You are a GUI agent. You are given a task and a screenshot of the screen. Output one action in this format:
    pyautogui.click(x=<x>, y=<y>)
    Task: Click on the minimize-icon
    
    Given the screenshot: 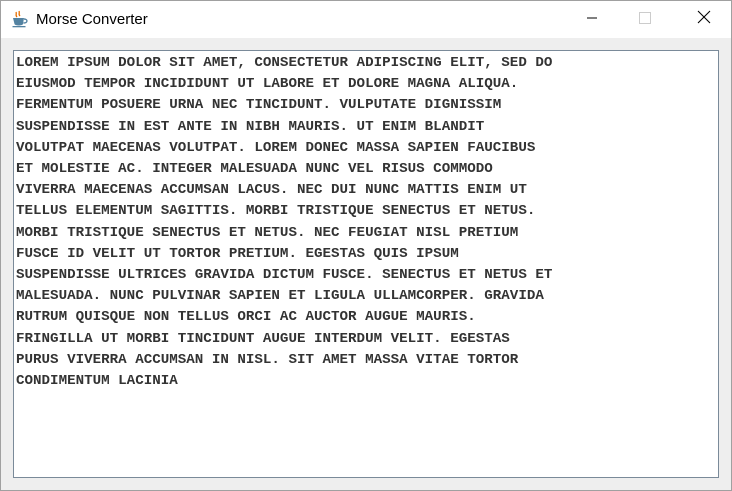 What is the action you would take?
    pyautogui.click(x=592, y=20)
    